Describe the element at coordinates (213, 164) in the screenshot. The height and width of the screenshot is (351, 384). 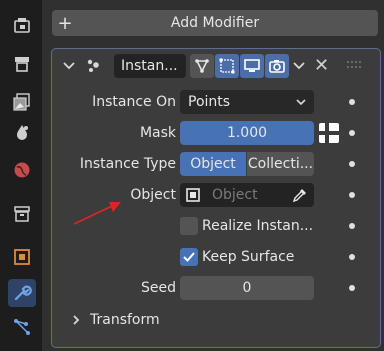
I see `instance-type-object-option: Object` at that location.